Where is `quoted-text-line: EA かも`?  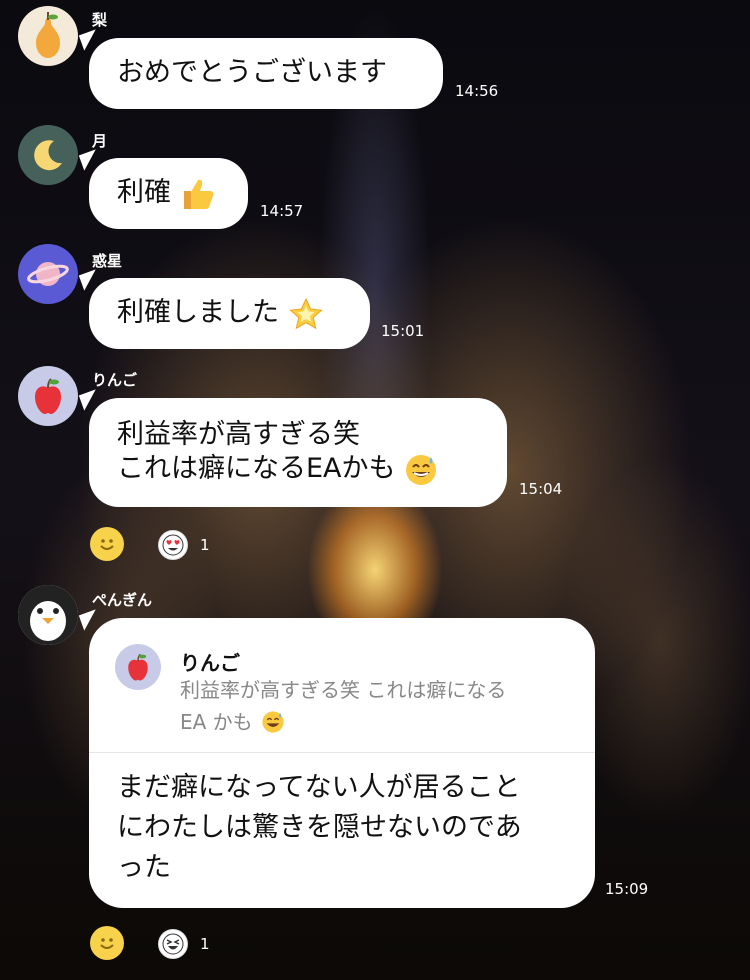
quoted-text-line: EA かも is located at coordinates (216, 722).